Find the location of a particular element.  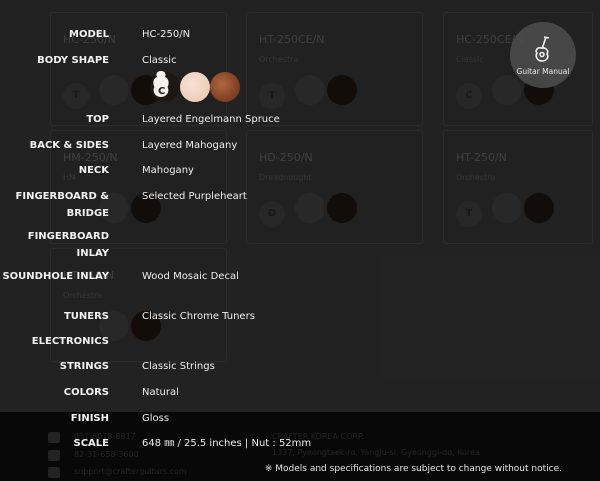

spec-value: Natural is located at coordinates (160, 392).